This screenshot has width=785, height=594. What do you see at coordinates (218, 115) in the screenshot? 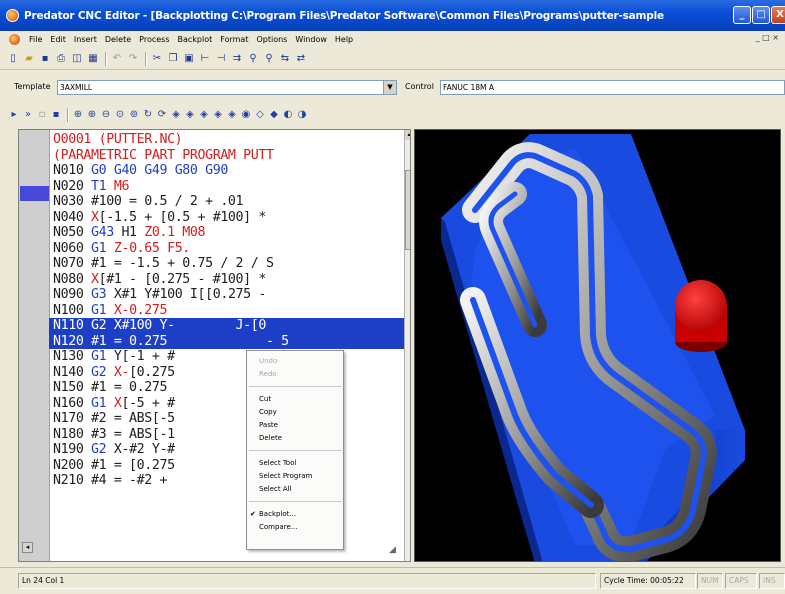
I see `view-iso-icon: ◈` at bounding box center [218, 115].